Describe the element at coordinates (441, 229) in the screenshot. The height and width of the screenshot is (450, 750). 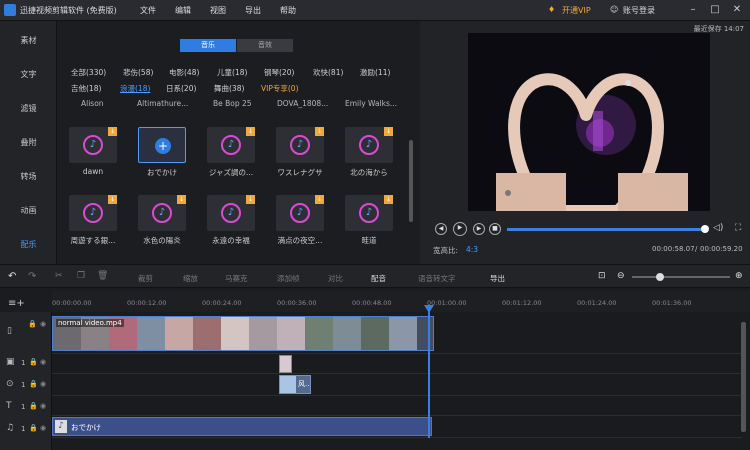
I see `prev-frame-button: ◀` at that location.